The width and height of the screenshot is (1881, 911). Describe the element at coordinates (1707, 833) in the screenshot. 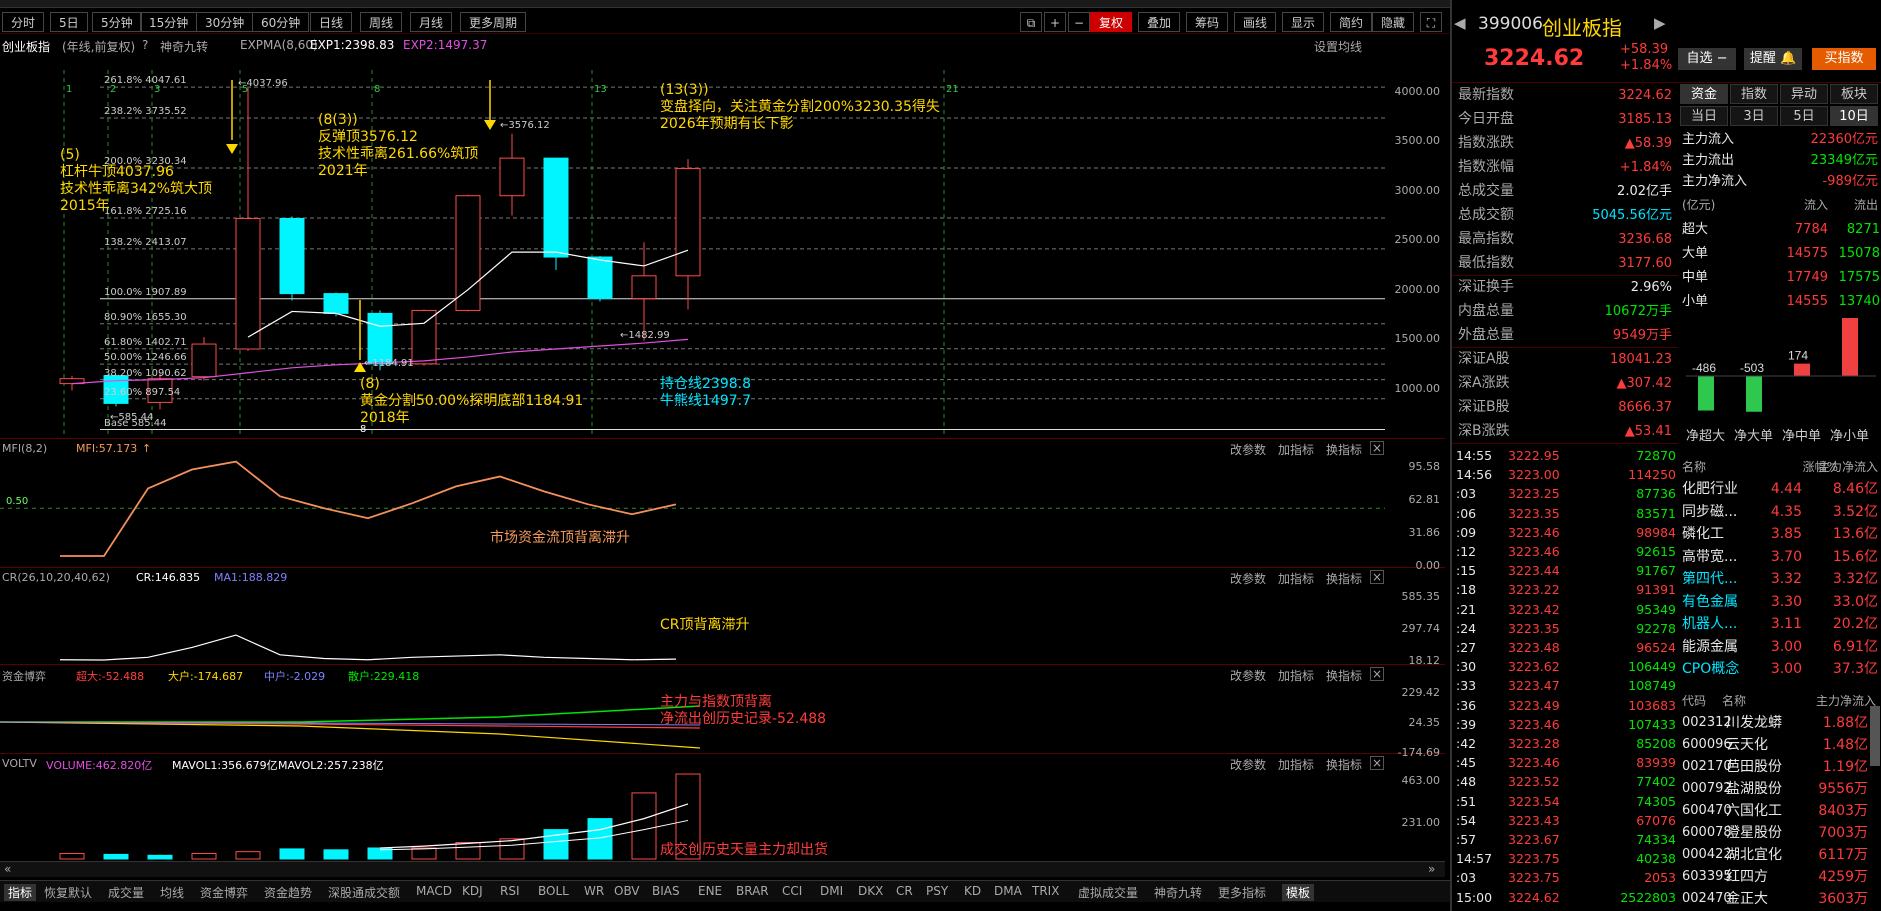

I see `stock-code: 600078` at that location.